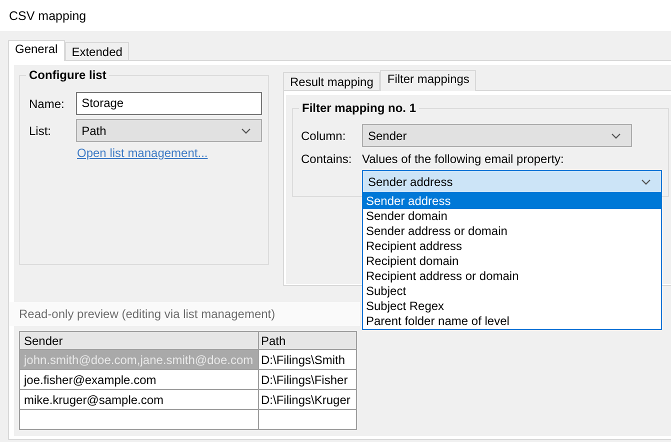 The height and width of the screenshot is (442, 671). Describe the element at coordinates (512, 246) in the screenshot. I see `dropdown-option: Recipient address` at that location.